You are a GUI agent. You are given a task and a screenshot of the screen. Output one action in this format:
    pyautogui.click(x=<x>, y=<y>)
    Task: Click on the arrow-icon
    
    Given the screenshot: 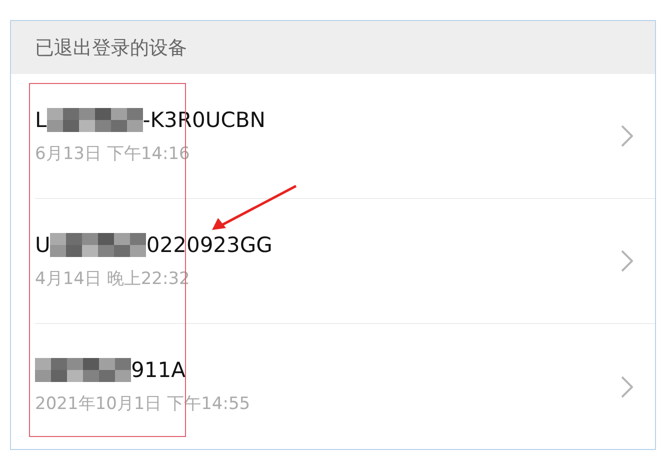 What is the action you would take?
    pyautogui.click(x=254, y=208)
    